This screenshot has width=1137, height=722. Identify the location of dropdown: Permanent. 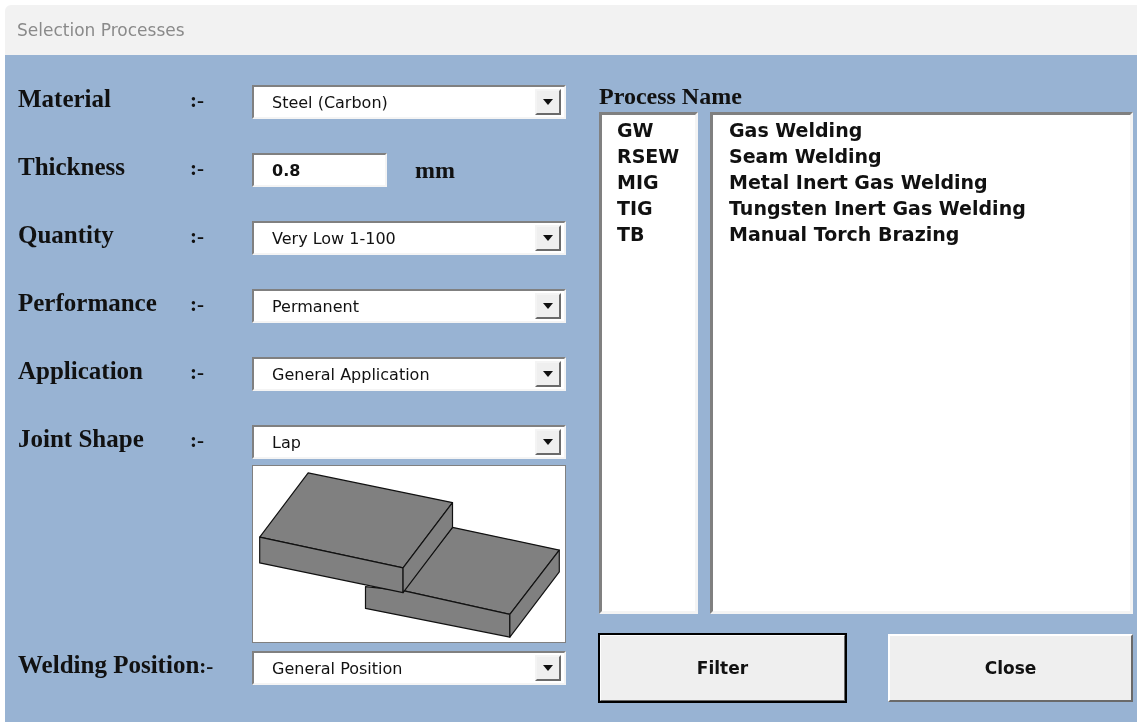
(409, 306).